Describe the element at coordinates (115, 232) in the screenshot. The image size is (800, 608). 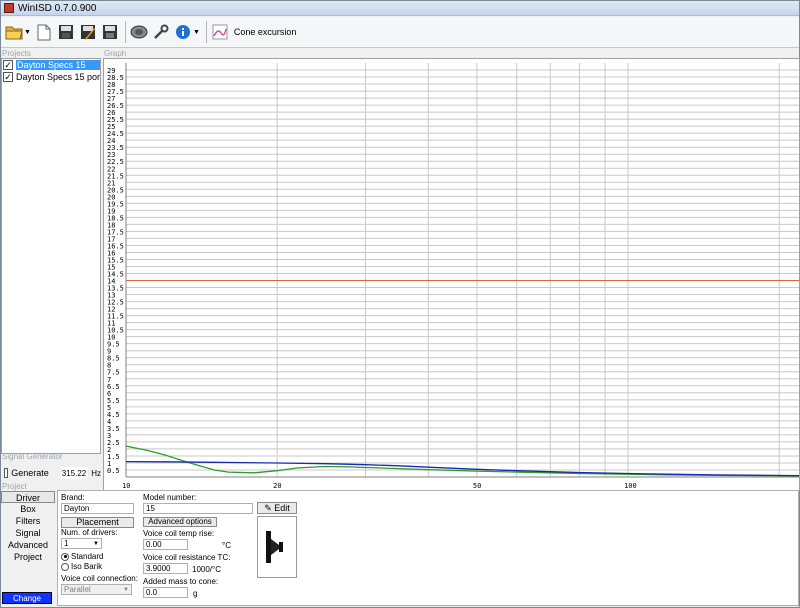
I see `y-tick-label: 17.5` at that location.